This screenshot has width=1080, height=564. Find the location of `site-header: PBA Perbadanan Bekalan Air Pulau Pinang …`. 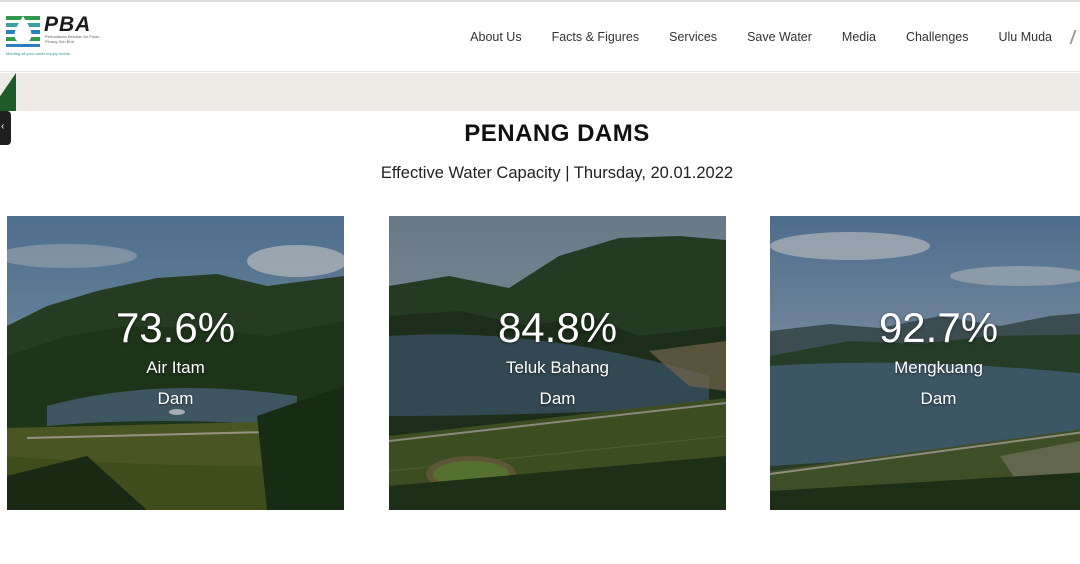

site-header: PBA Perbadanan Bekalan Air Pulau Pinang … is located at coordinates (540, 37).